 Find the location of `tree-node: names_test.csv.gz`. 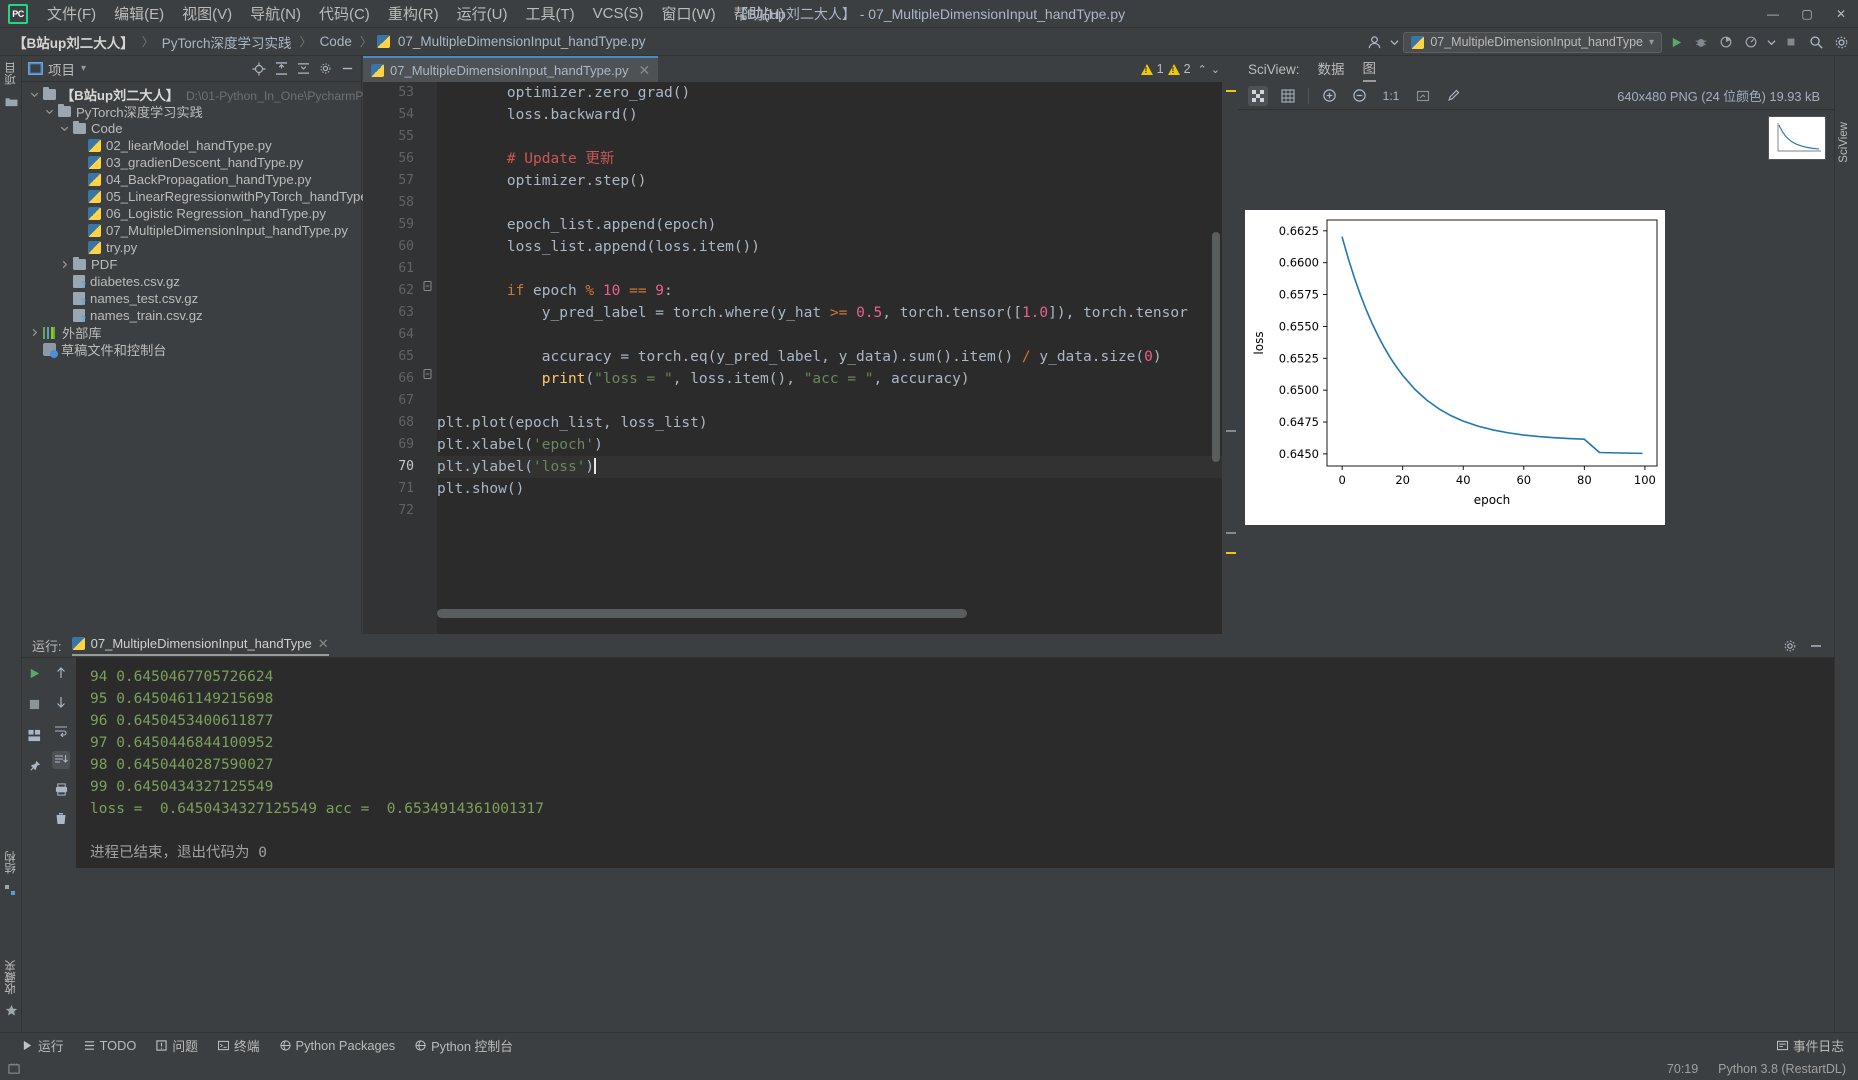

tree-node: names_test.csv.gz is located at coordinates (191, 298).